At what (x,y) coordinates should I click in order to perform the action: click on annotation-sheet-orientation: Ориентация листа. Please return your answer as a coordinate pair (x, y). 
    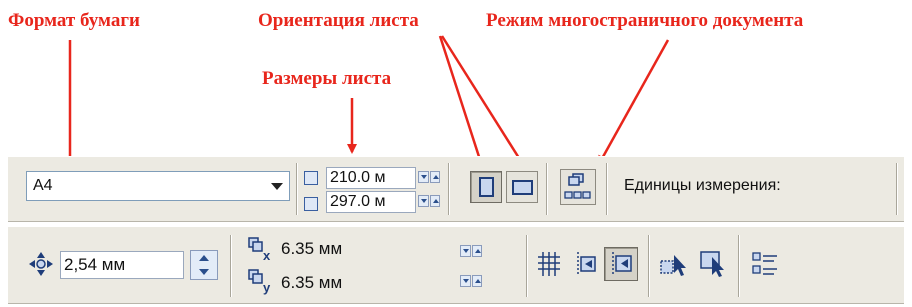
    Looking at the image, I should click on (338, 20).